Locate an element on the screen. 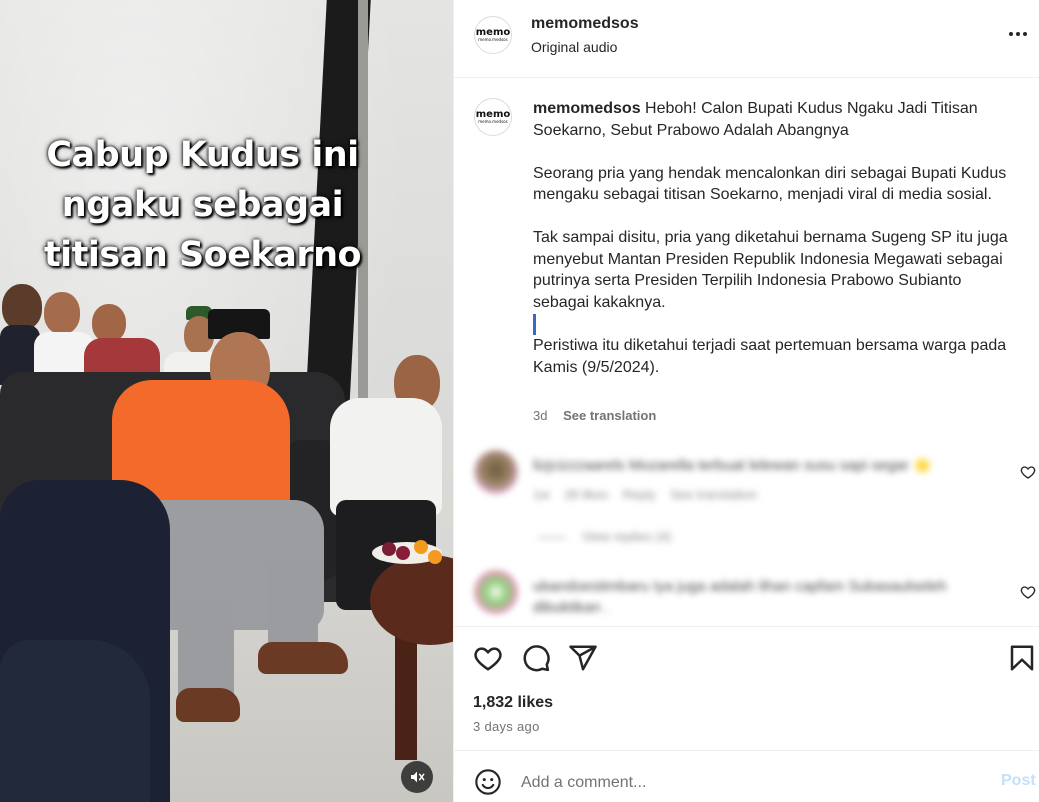 The width and height of the screenshot is (1039, 802). share-icon is located at coordinates (583, 658).